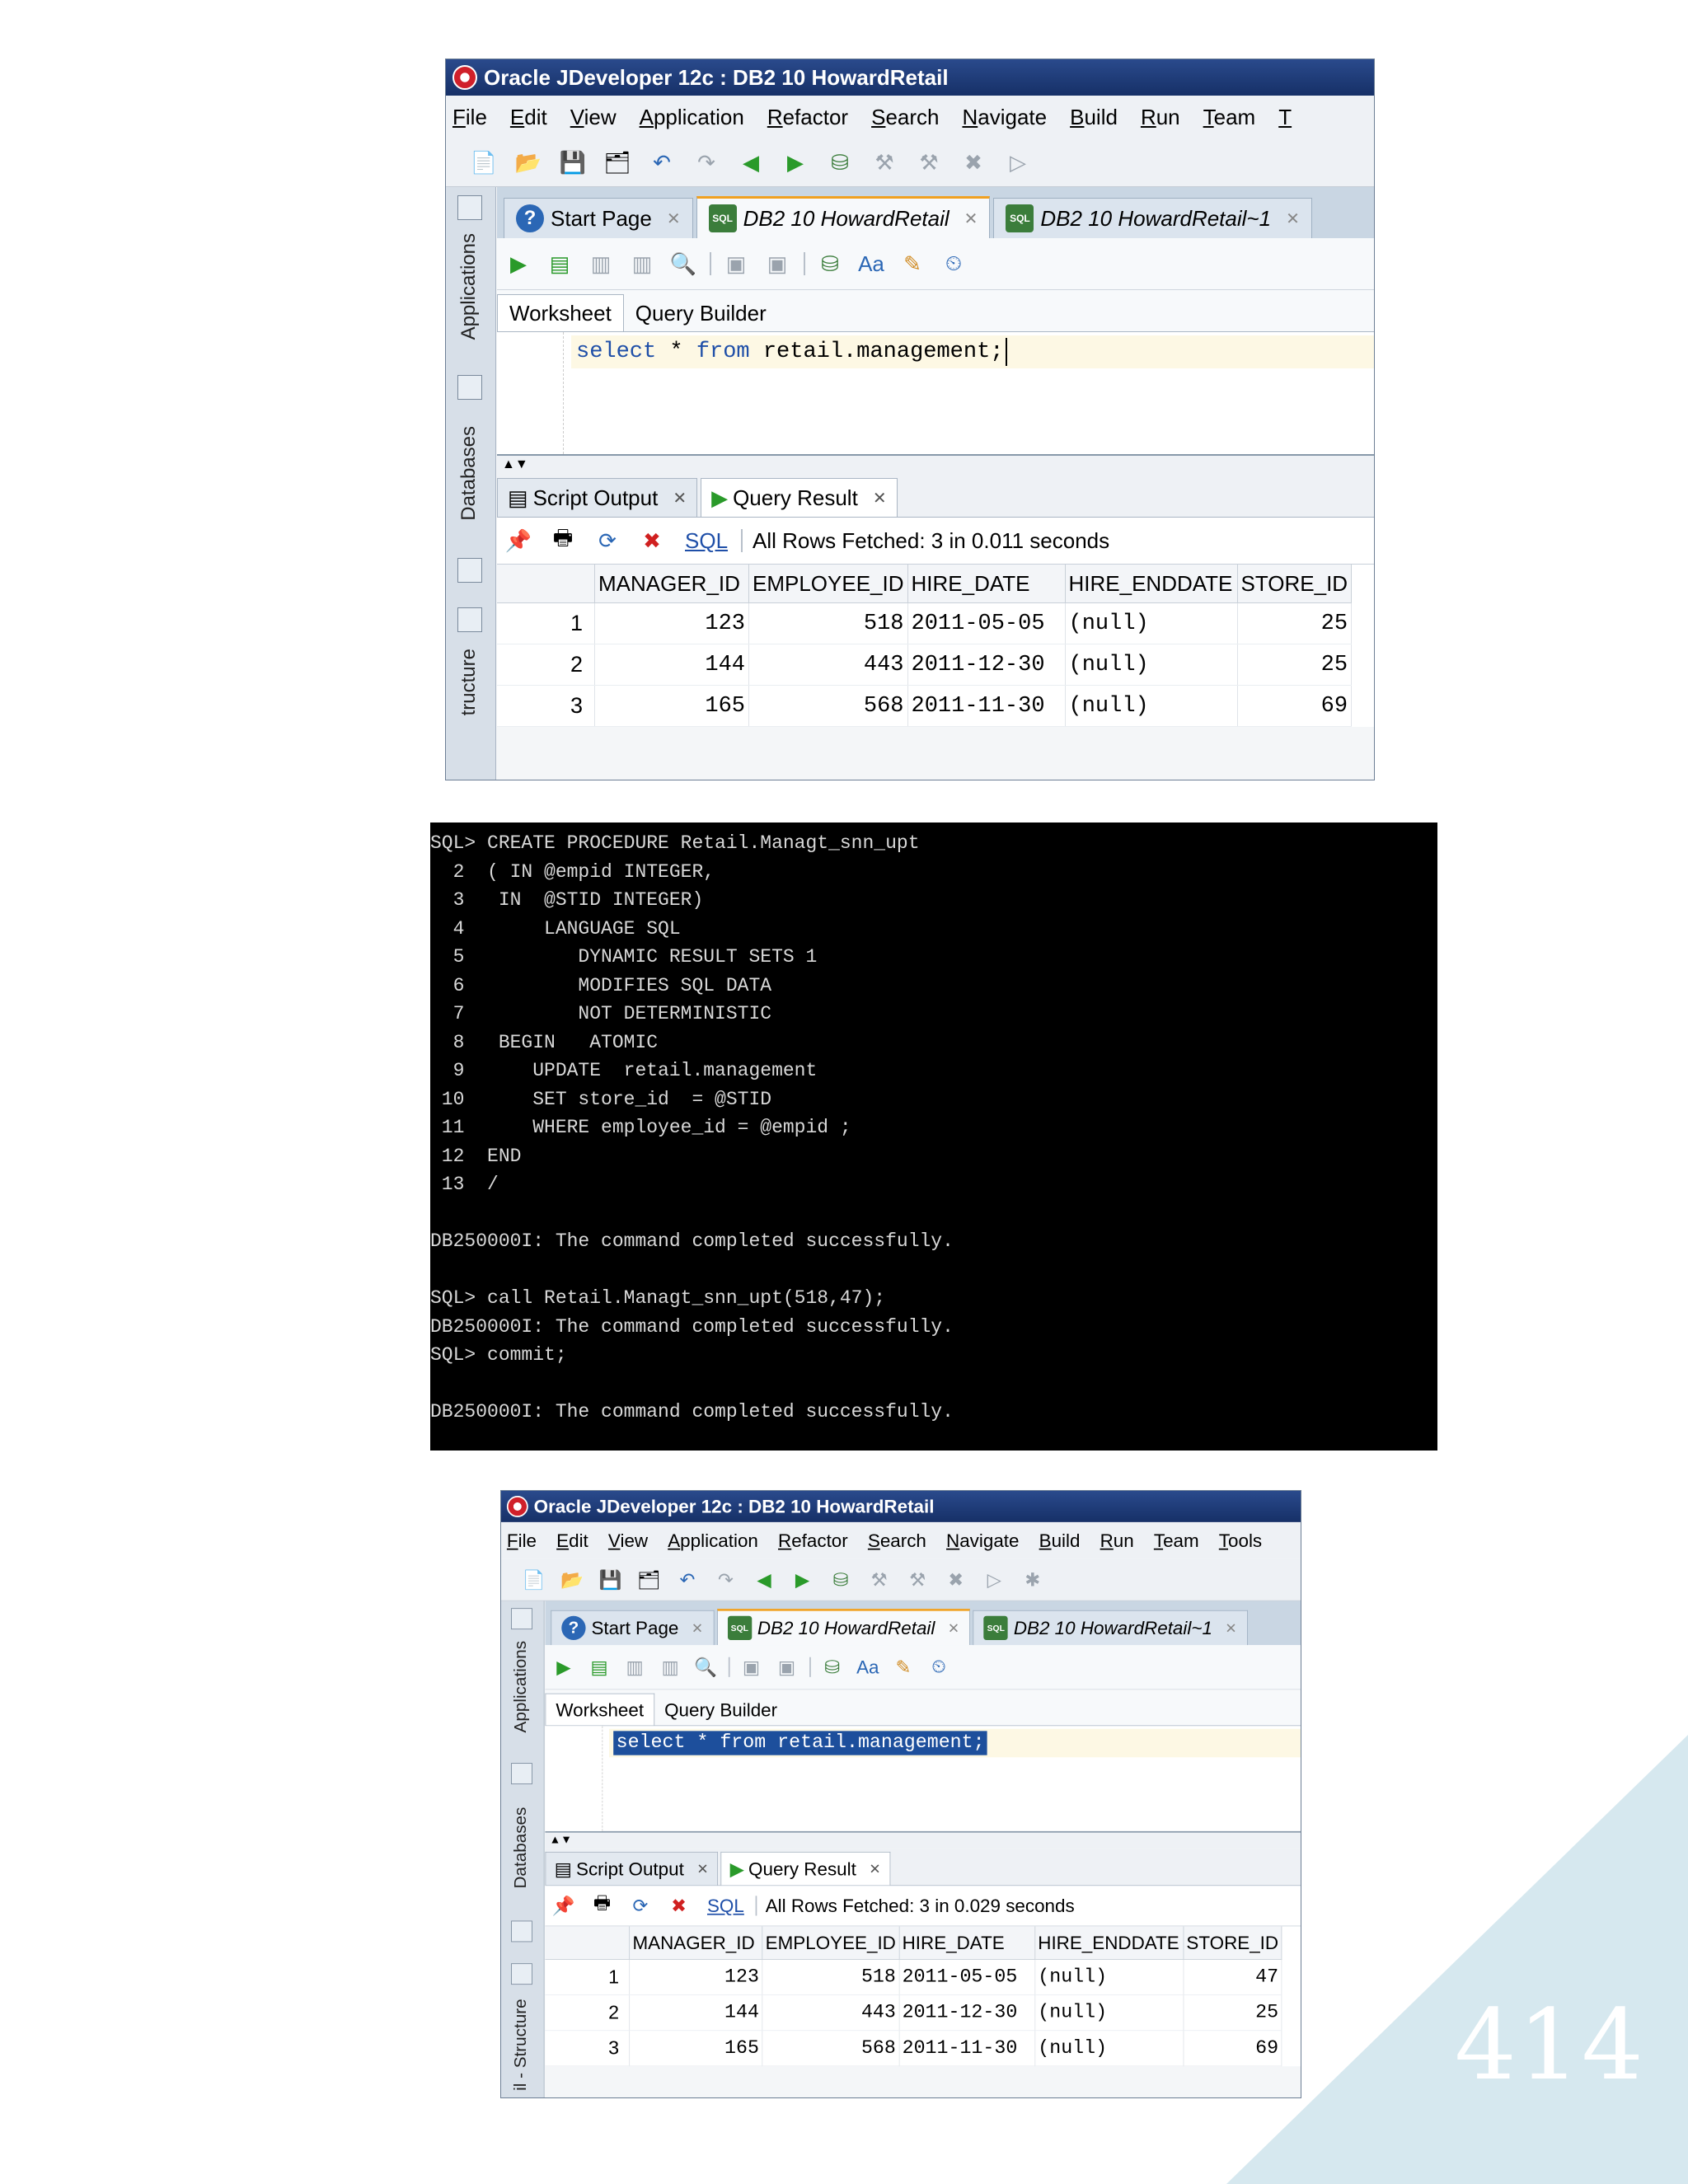 The width and height of the screenshot is (1688, 2184). Describe the element at coordinates (751, 162) in the screenshot. I see `back-icon: ◀` at that location.